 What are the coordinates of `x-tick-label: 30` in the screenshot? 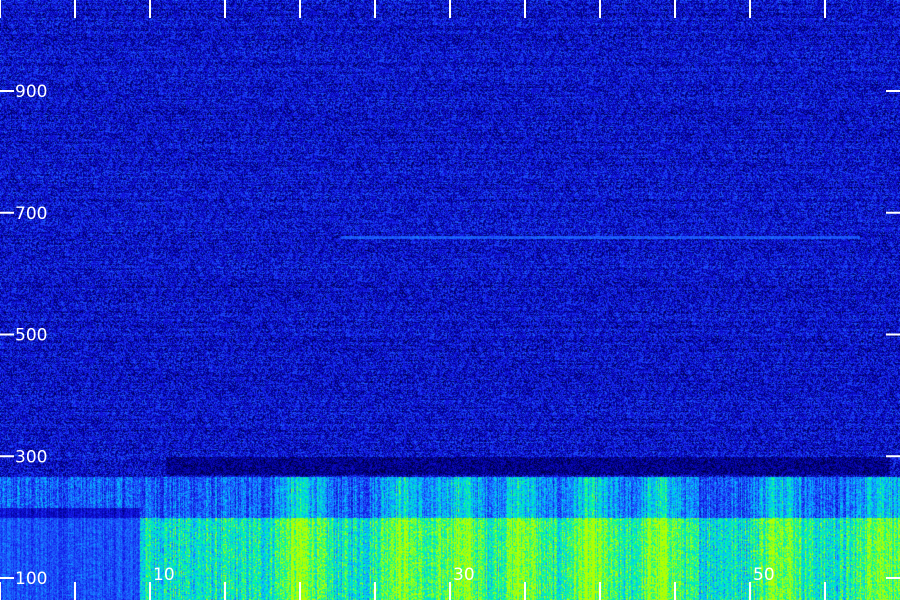 It's located at (464, 575).